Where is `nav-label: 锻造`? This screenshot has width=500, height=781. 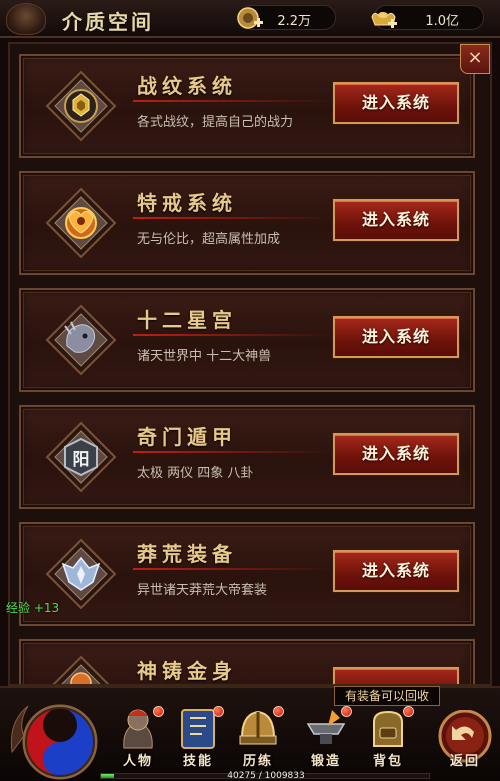 nav-label: 锻造 is located at coordinates (325, 761).